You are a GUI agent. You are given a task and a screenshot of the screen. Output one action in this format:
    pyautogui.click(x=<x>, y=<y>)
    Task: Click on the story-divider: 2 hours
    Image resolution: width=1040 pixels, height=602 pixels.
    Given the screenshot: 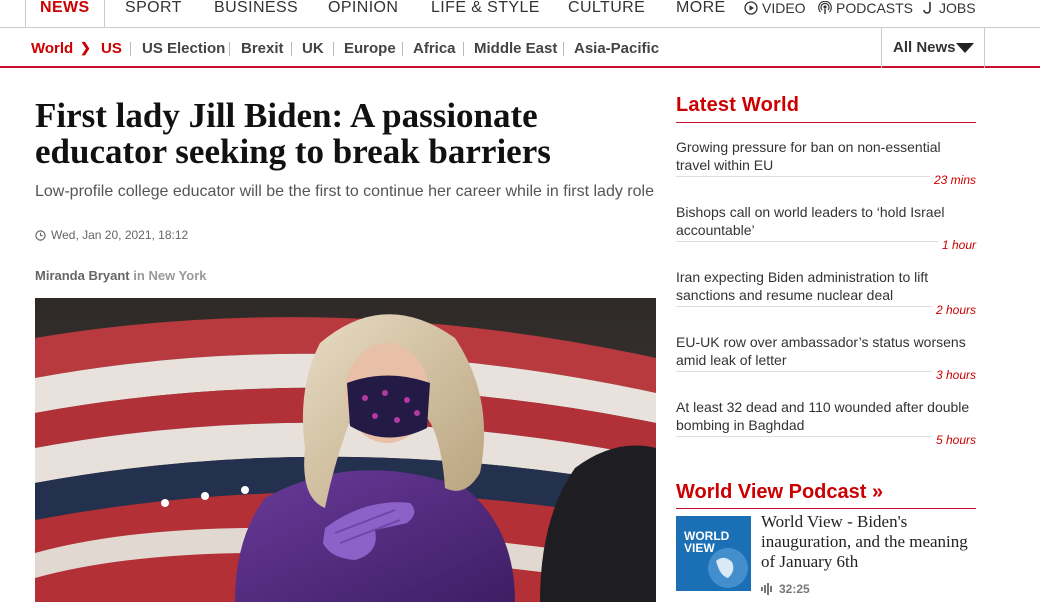 What is the action you would take?
    pyautogui.click(x=826, y=310)
    